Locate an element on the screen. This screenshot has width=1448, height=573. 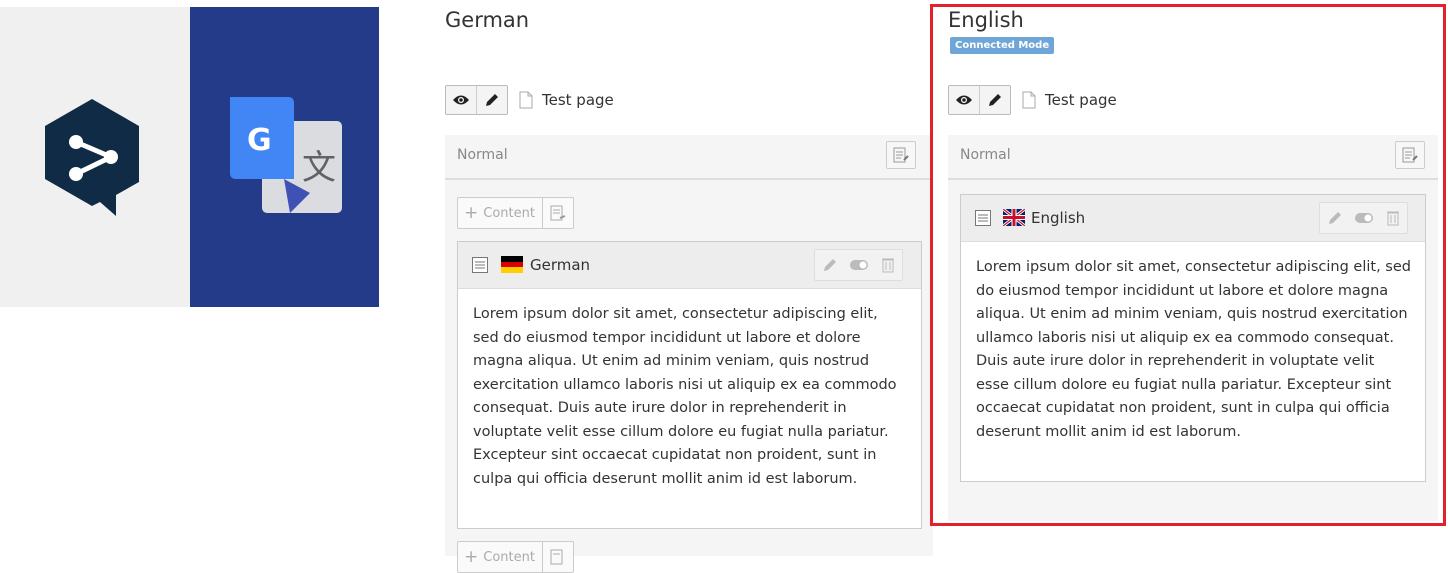
trash-icon is located at coordinates (887, 265).